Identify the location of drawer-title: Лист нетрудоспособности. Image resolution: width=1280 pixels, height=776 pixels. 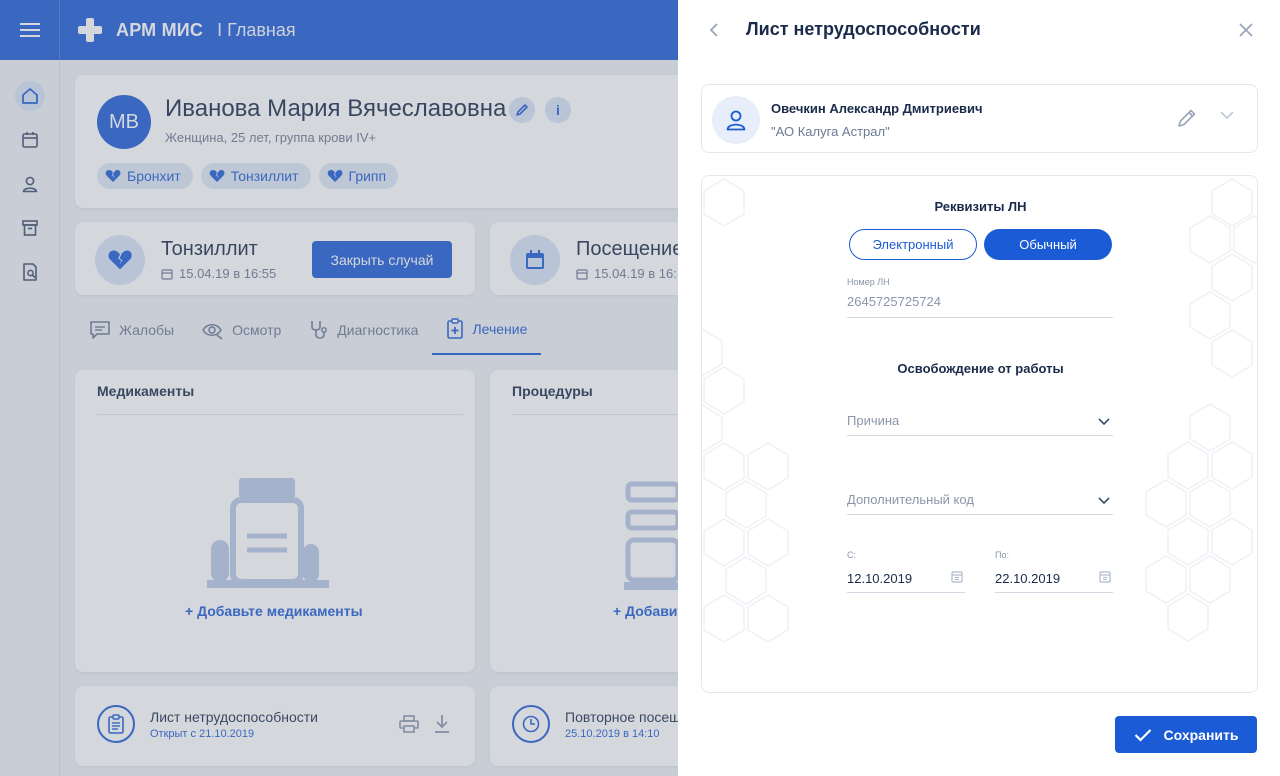
(863, 29).